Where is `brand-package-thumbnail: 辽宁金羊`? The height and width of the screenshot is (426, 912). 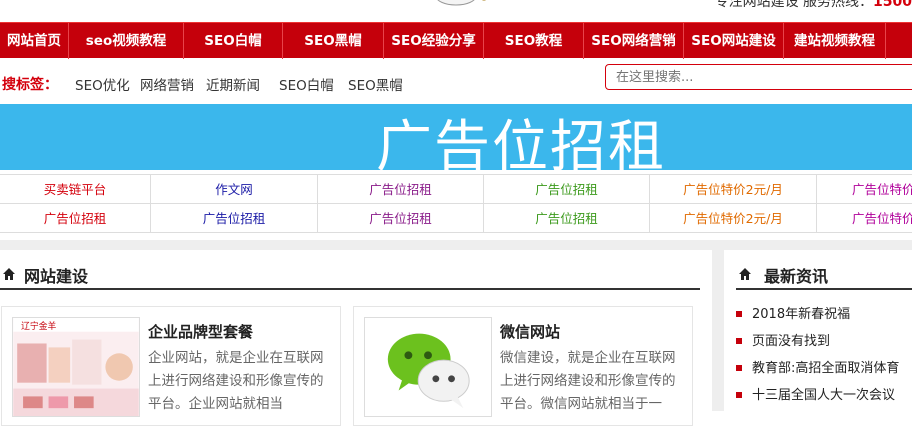
brand-package-thumbnail: 辽宁金羊 is located at coordinates (76, 367).